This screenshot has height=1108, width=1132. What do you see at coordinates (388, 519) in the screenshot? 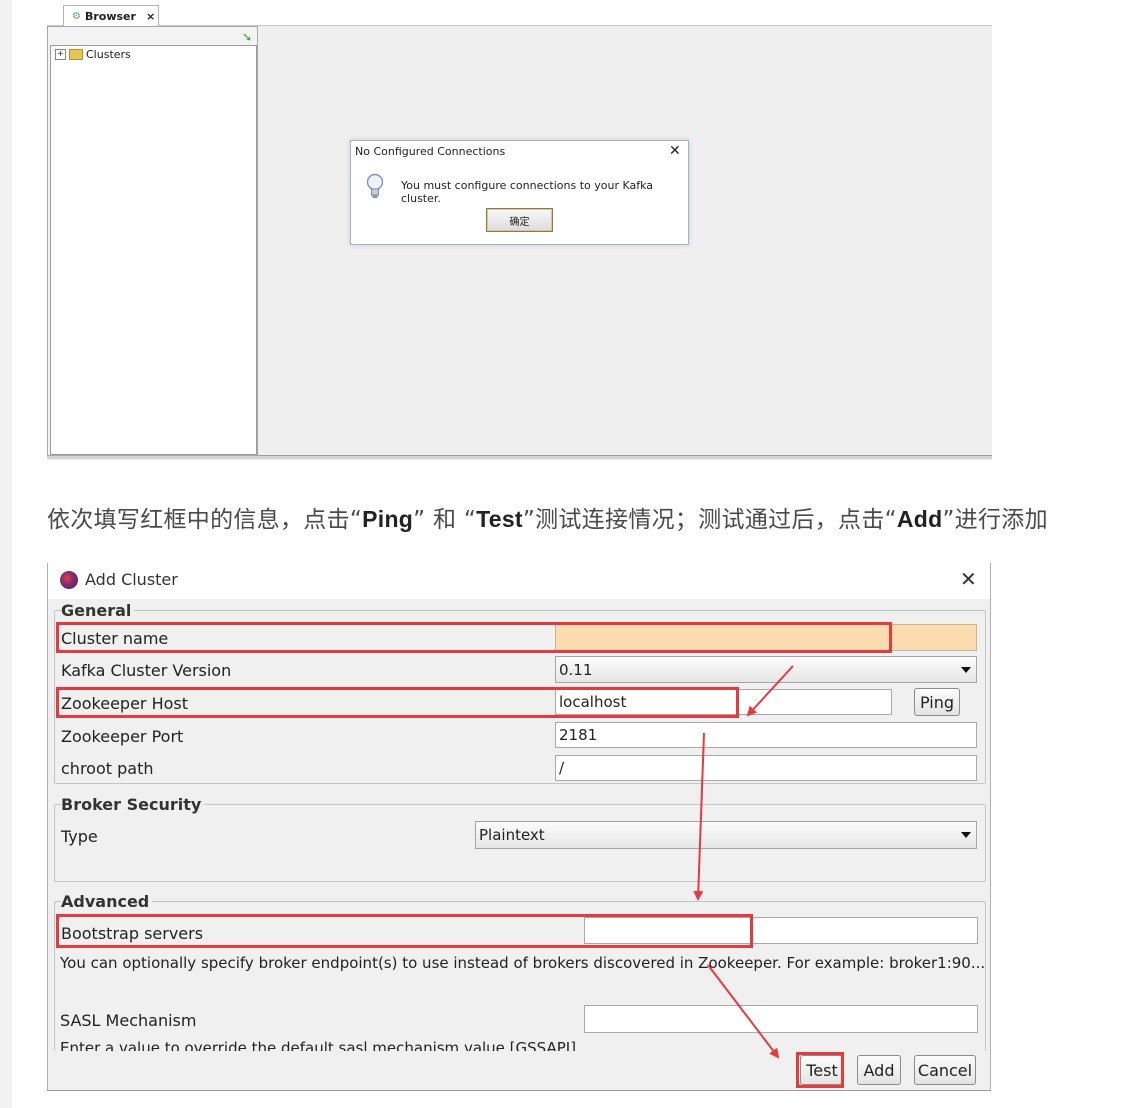
I see `caption-ping: Ping` at bounding box center [388, 519].